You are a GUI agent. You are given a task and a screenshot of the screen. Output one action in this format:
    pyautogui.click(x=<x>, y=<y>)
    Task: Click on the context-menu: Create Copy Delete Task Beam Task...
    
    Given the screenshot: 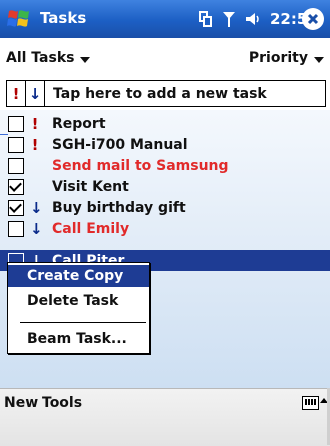 What is the action you would take?
    pyautogui.click(x=78, y=308)
    